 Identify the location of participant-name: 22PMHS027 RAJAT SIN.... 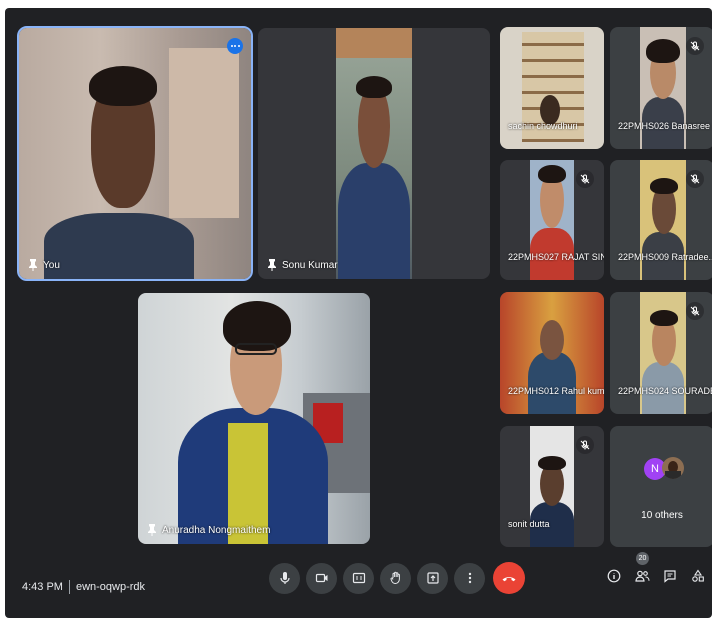
(556, 257).